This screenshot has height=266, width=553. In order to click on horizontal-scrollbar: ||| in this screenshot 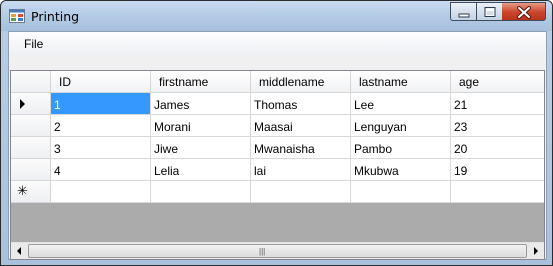, I will do `click(277, 250)`.